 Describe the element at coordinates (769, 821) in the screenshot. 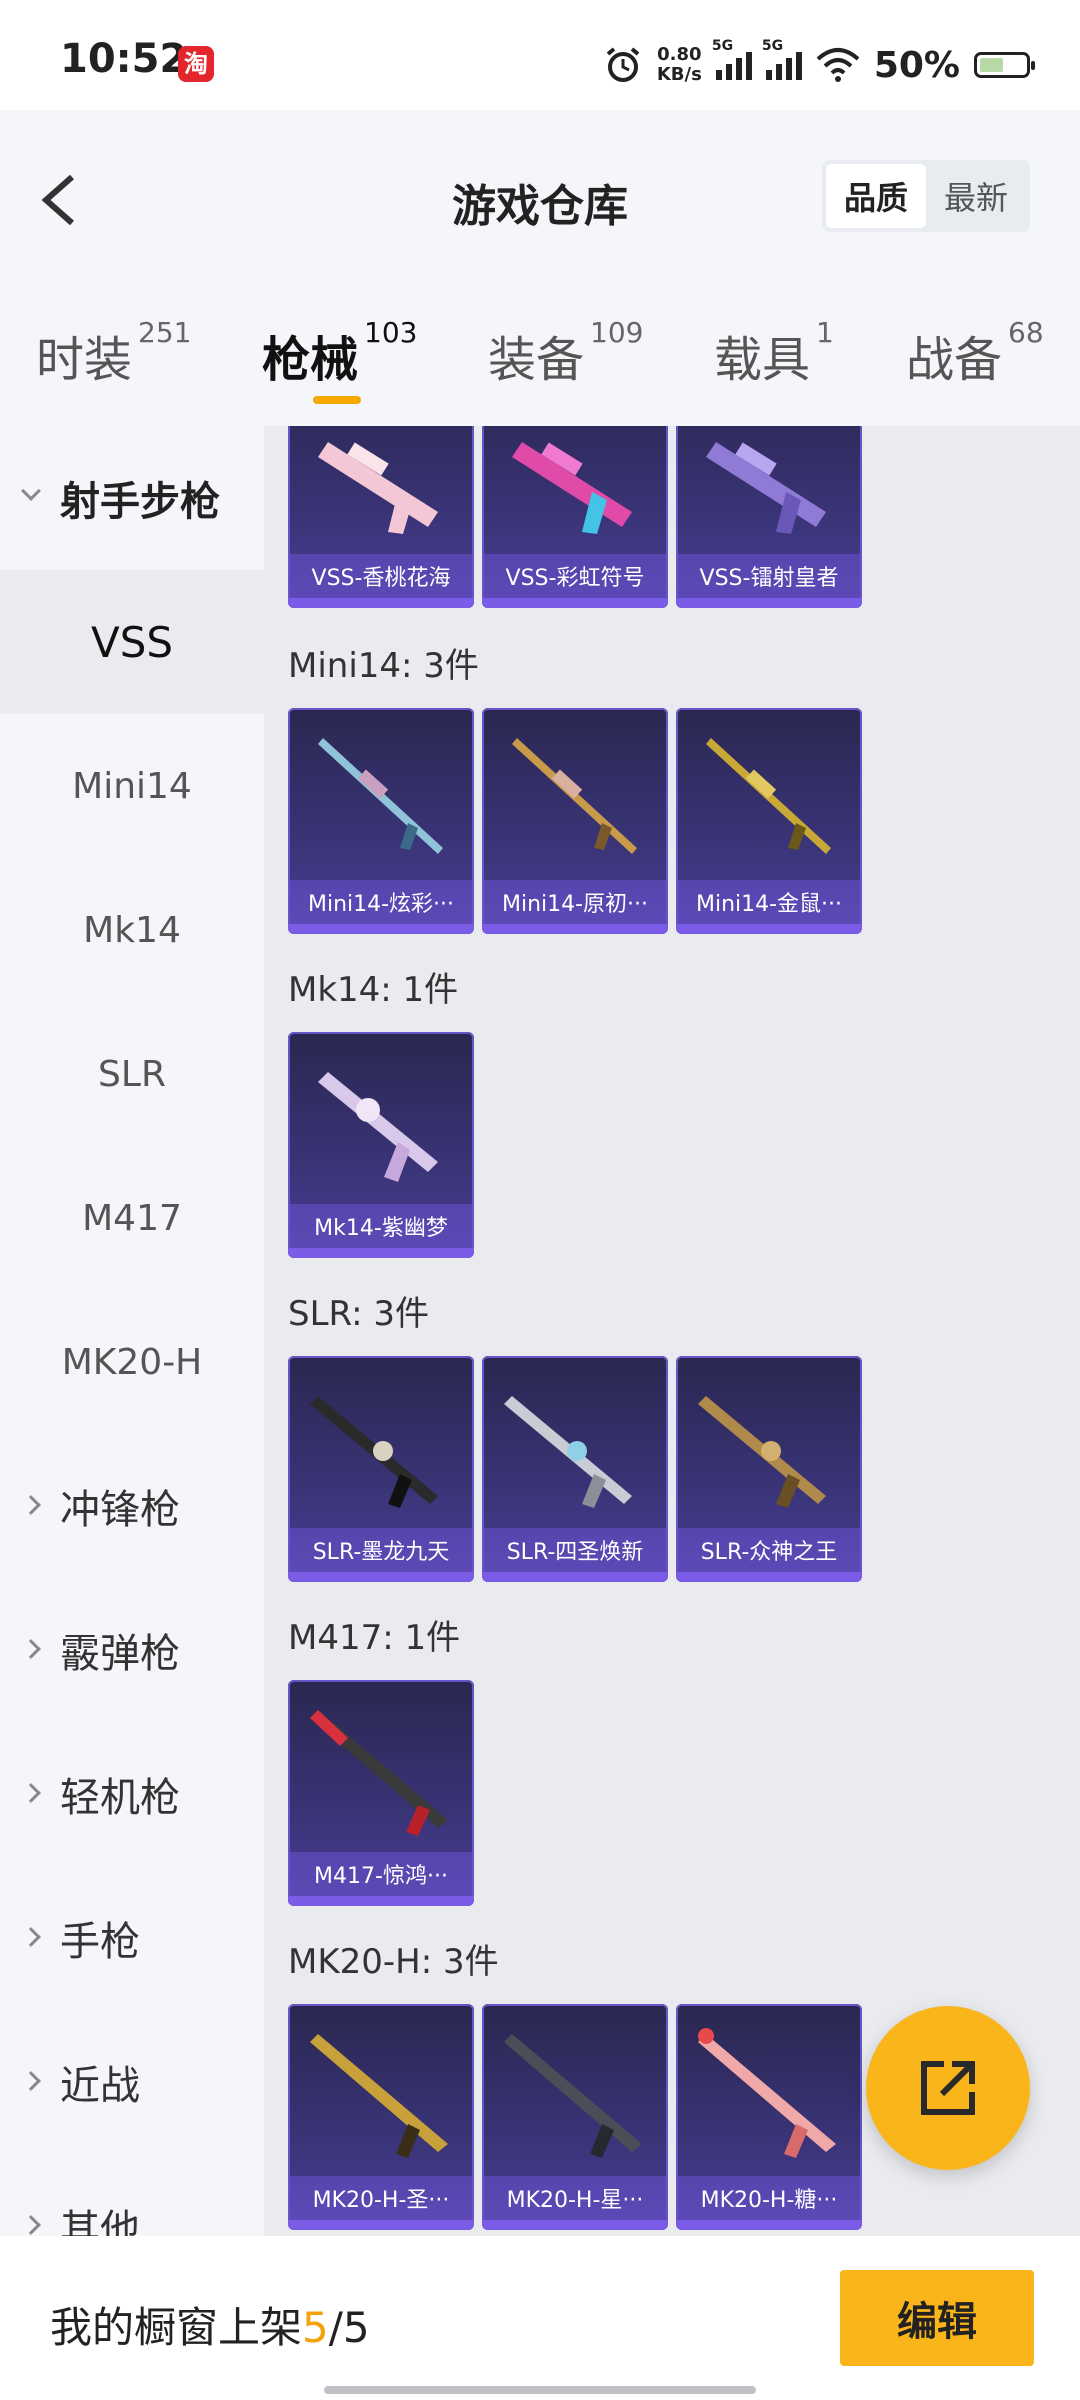

I see `weapon-card: Mini14-金鼠···` at that location.